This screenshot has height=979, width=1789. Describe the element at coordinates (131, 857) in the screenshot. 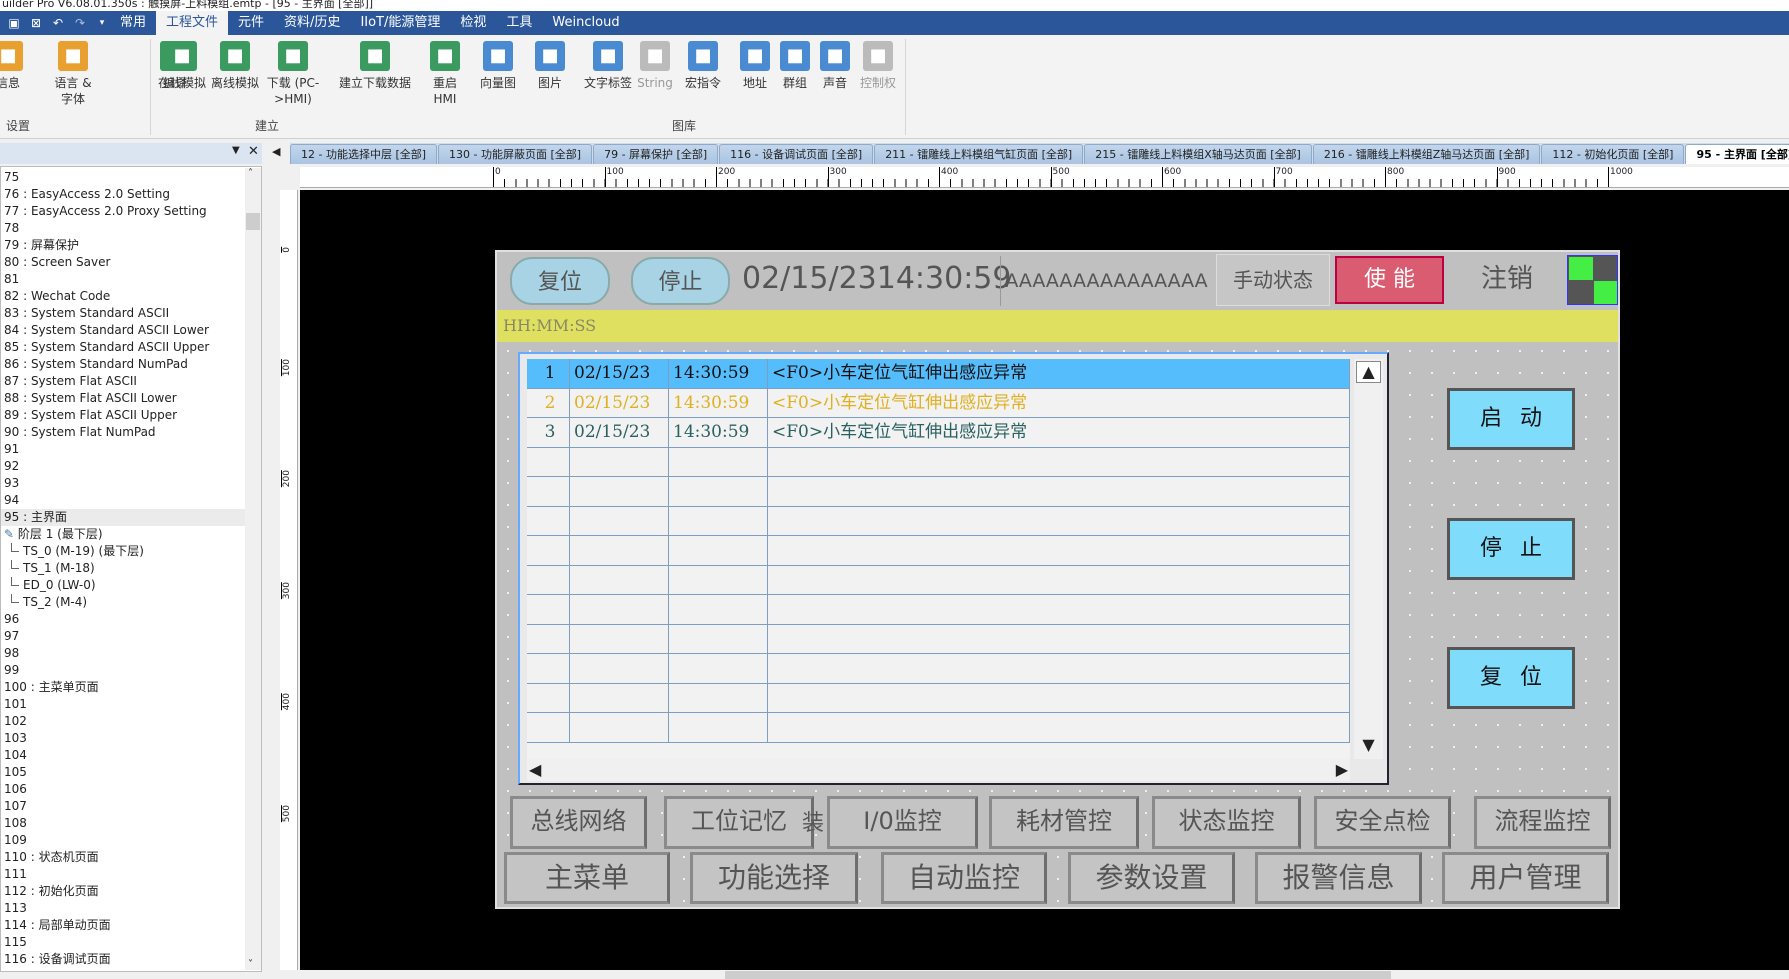

I see `tree-page: 110 : 状态机页面` at that location.